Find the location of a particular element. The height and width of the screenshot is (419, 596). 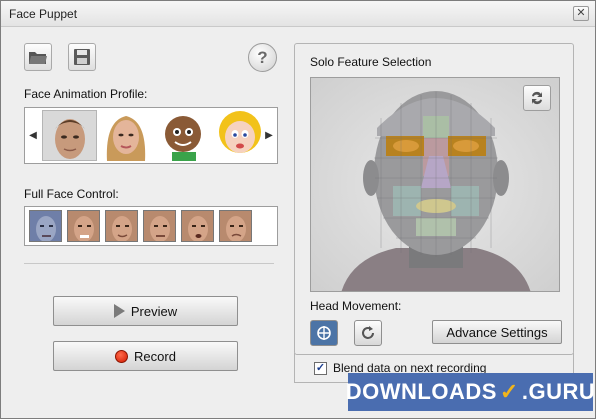

record-button: Record is located at coordinates (145, 356).